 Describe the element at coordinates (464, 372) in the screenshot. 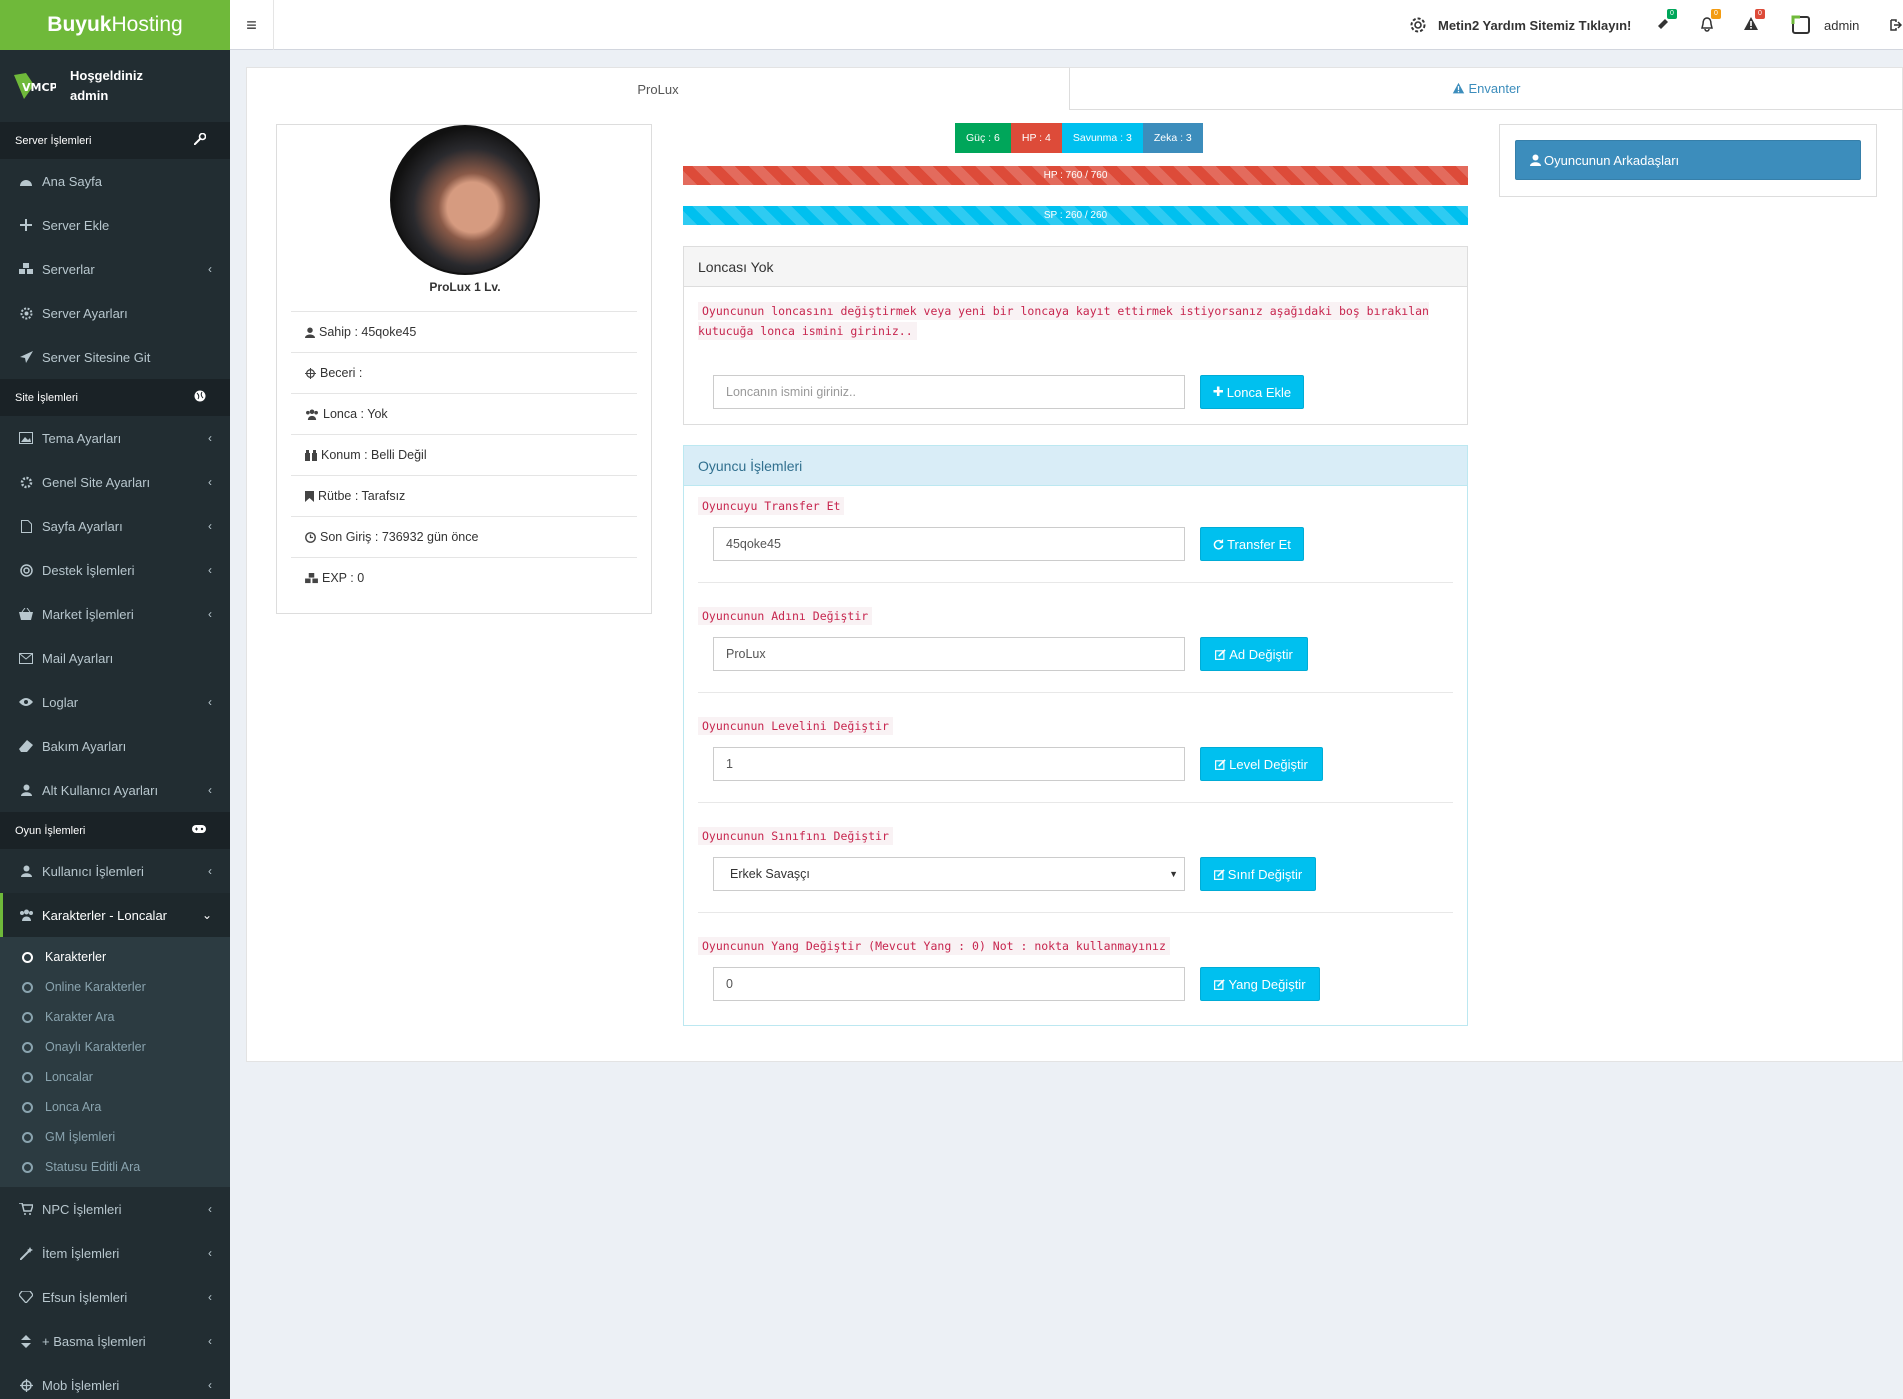

I see `profile-row: Beceri :` at that location.